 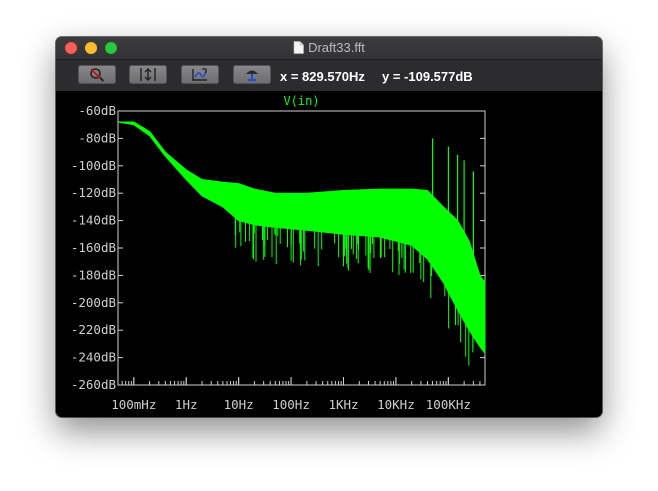 I want to click on y-tick-label: -220dB, so click(x=93, y=329).